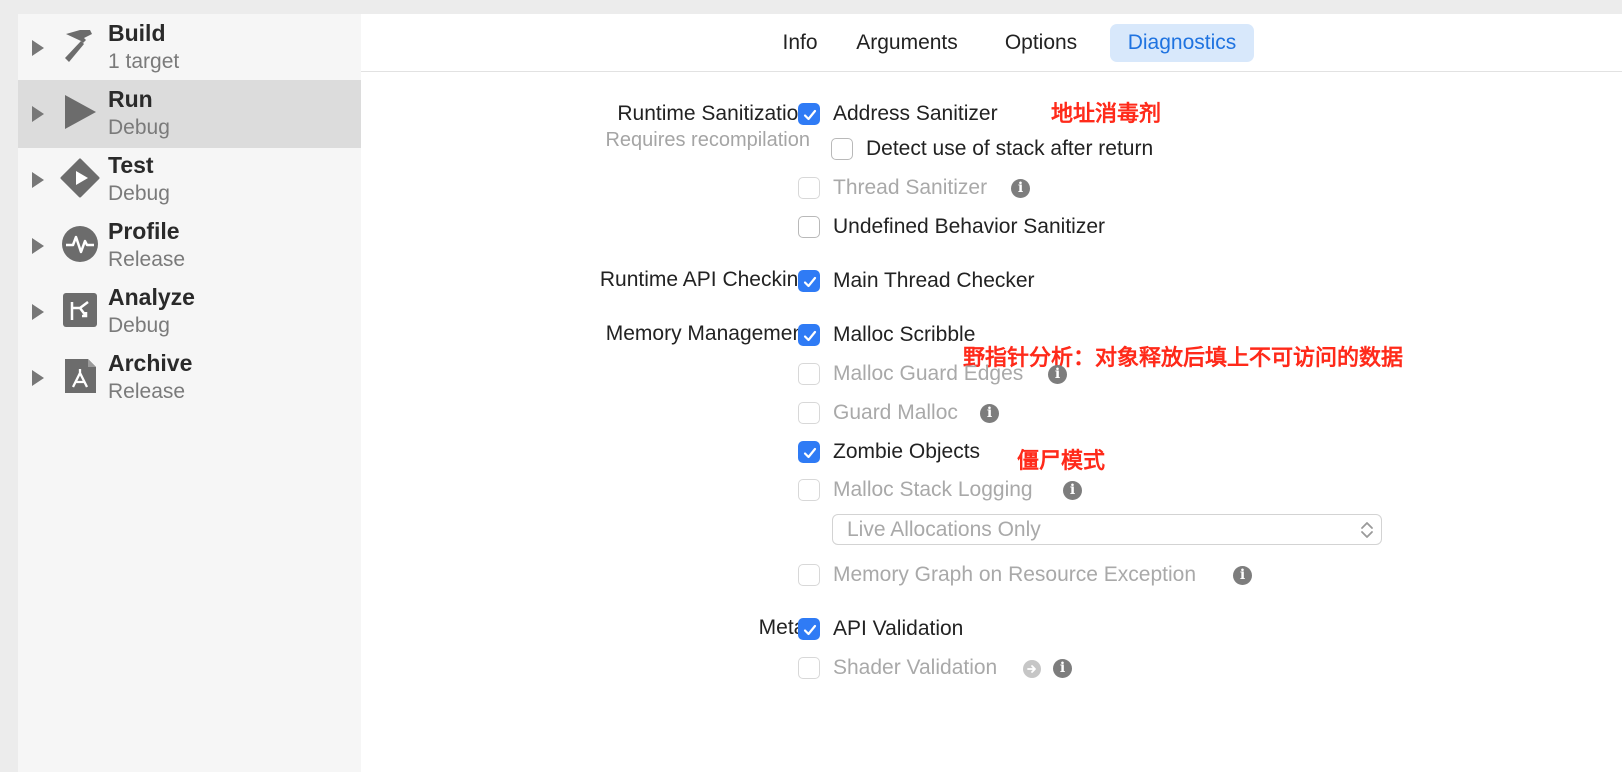  What do you see at coordinates (80, 112) in the screenshot?
I see `play-icon` at bounding box center [80, 112].